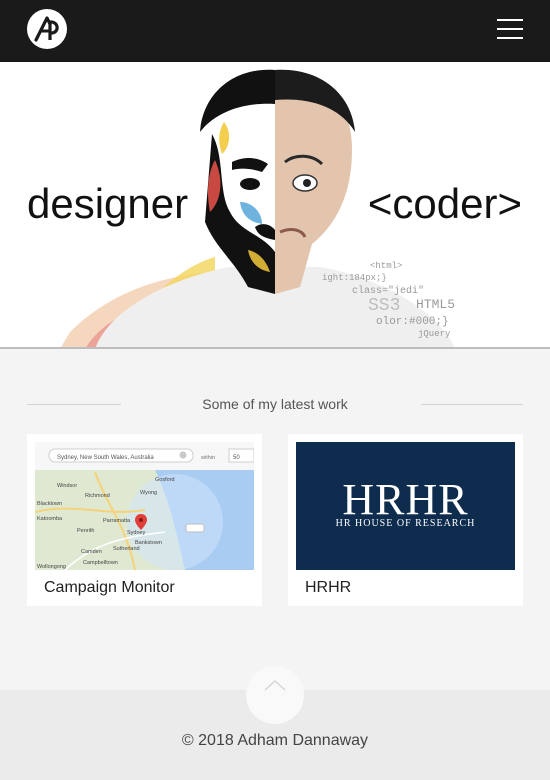  I want to click on heading-divider, so click(472, 404).